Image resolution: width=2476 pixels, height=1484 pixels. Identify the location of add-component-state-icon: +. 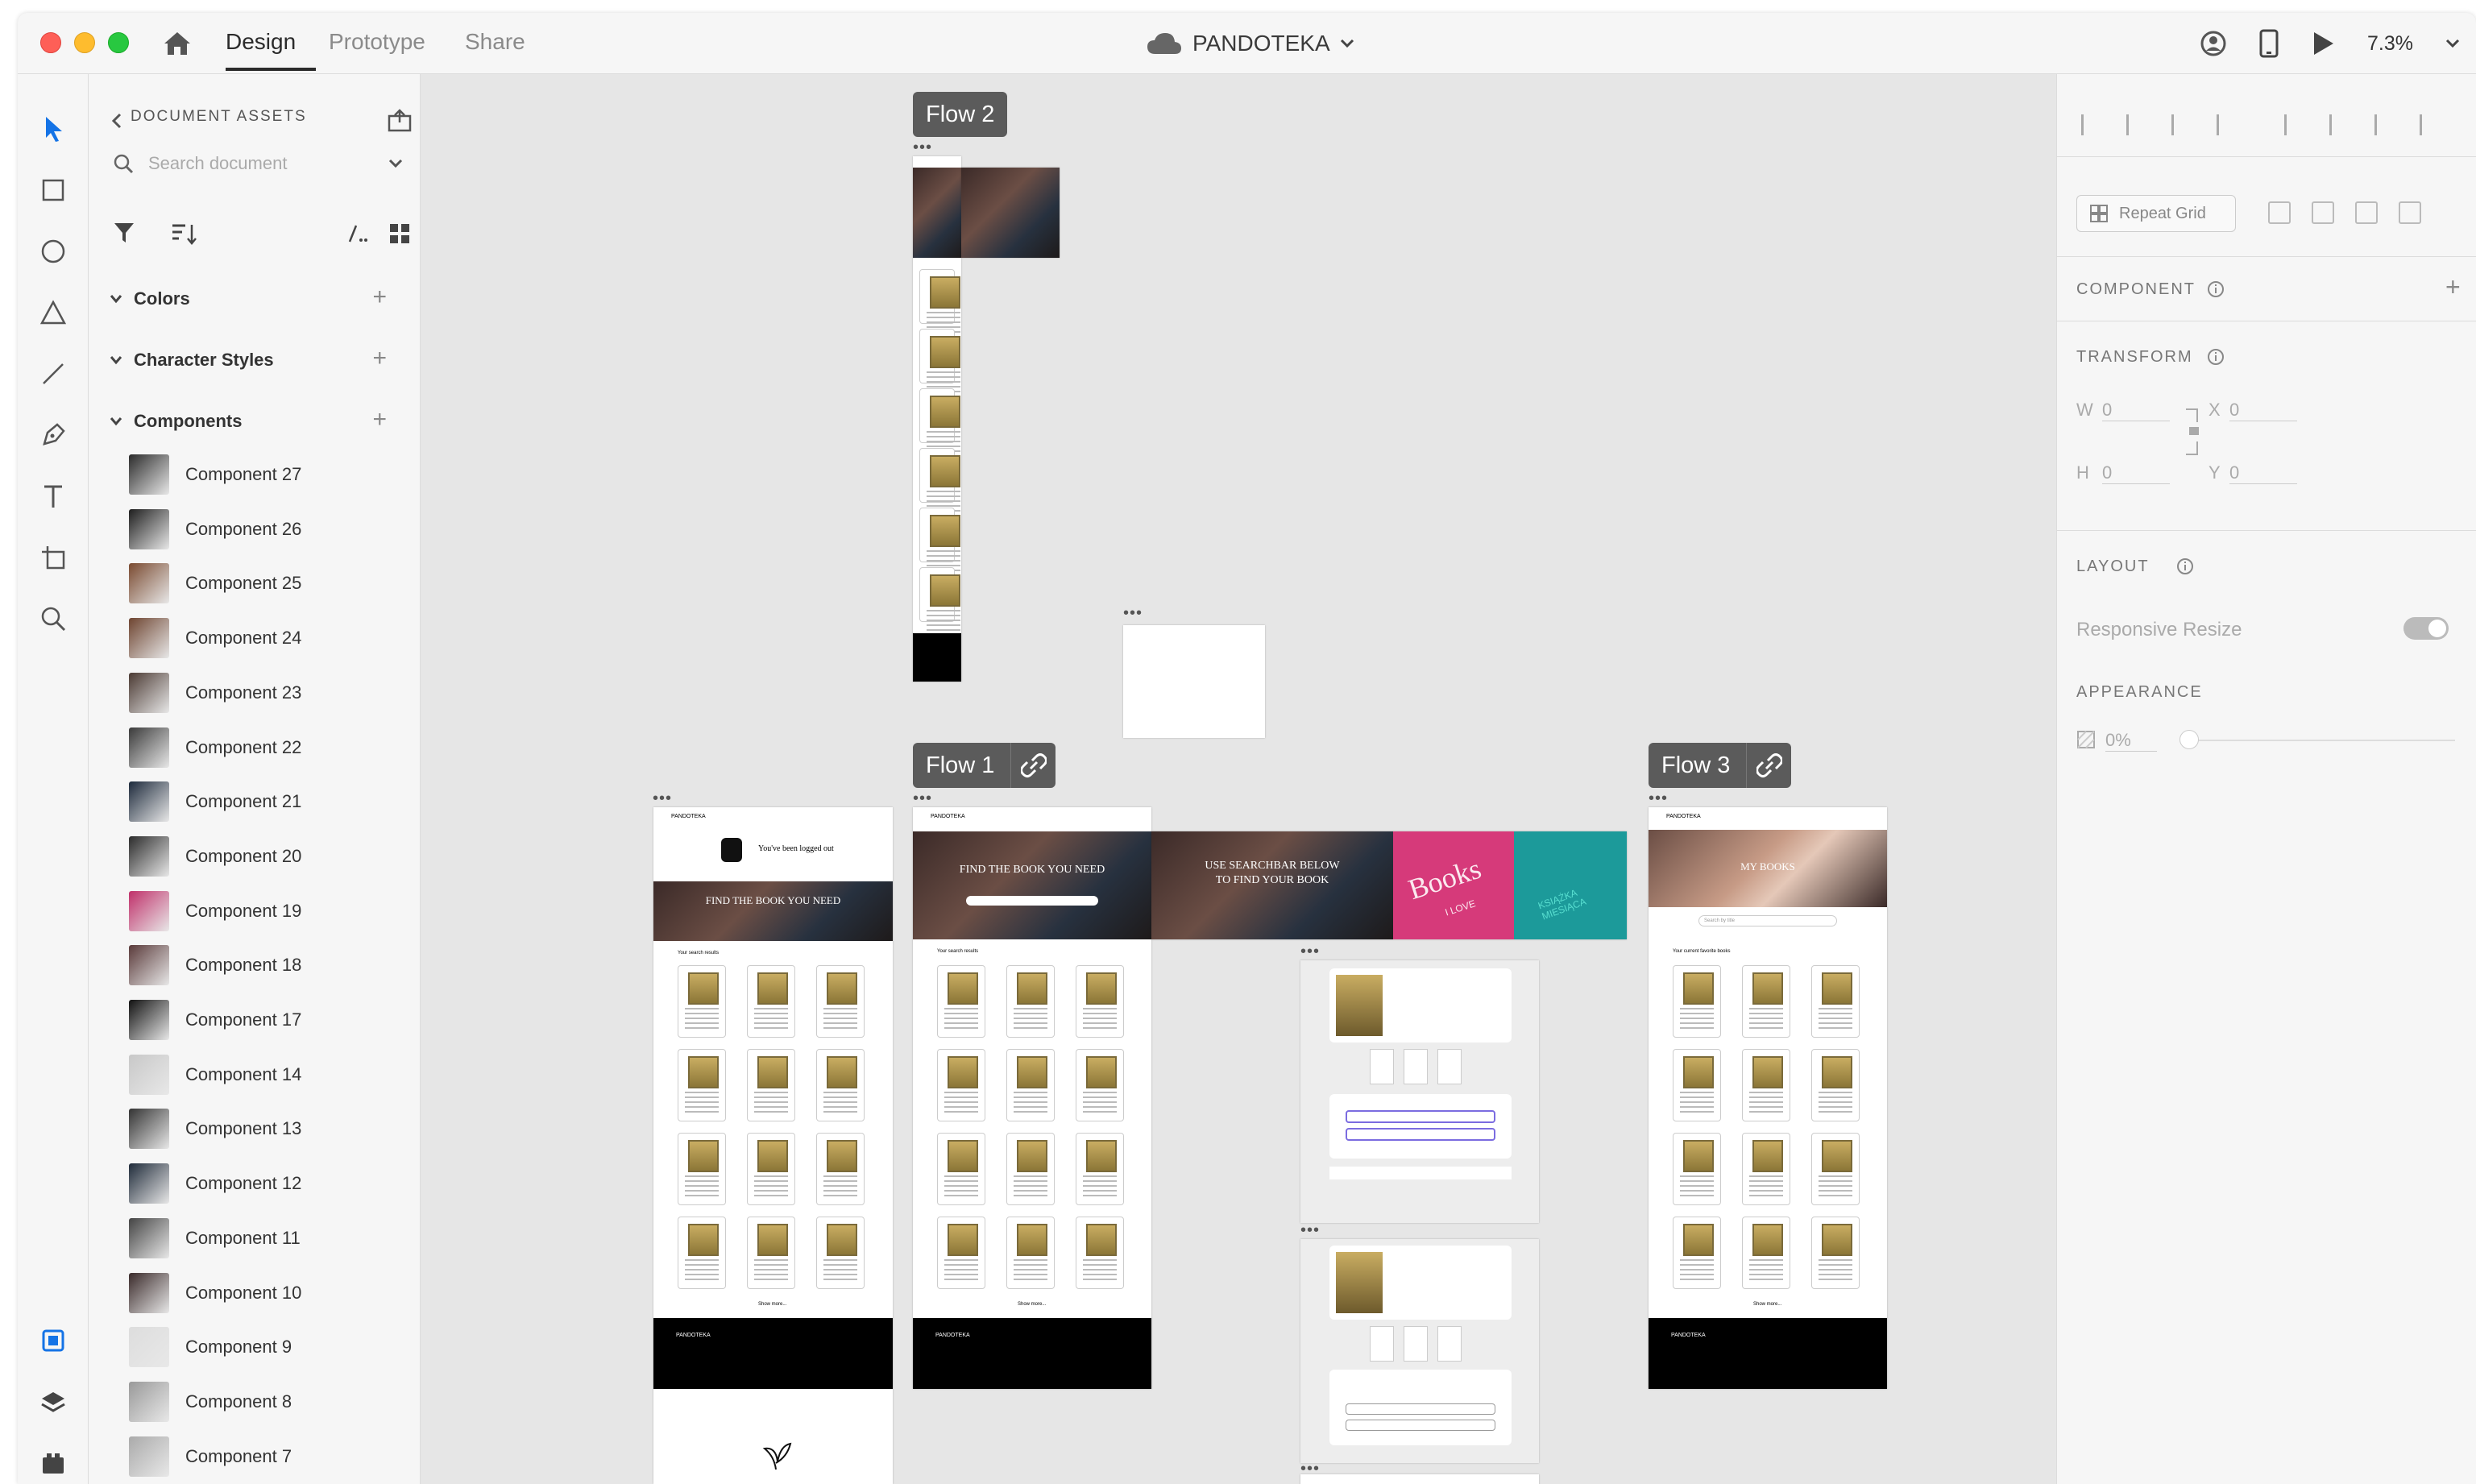
(2453, 287).